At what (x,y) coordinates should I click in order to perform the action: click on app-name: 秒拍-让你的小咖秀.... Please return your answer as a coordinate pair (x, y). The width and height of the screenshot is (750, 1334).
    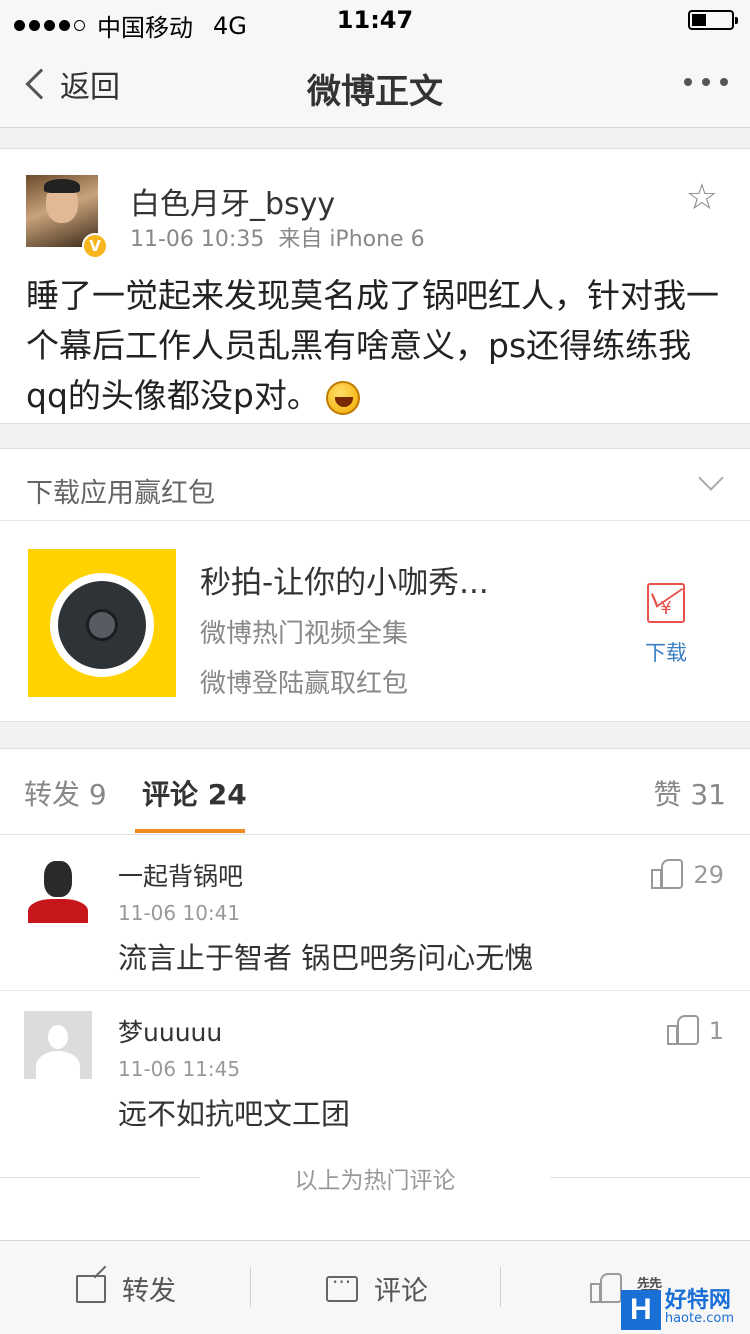
    Looking at the image, I should click on (344, 579).